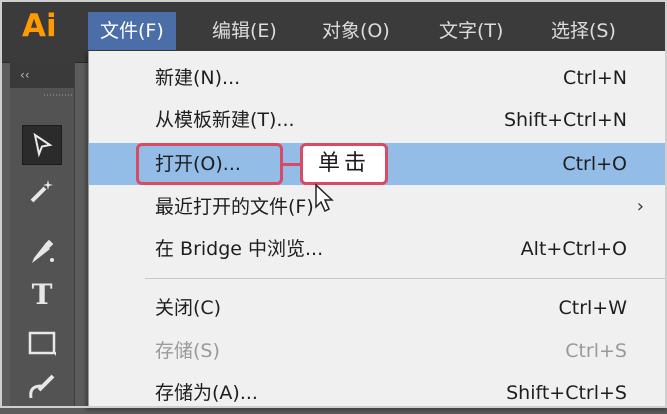  What do you see at coordinates (132, 31) in the screenshot?
I see `menu-file: 文件(F)` at bounding box center [132, 31].